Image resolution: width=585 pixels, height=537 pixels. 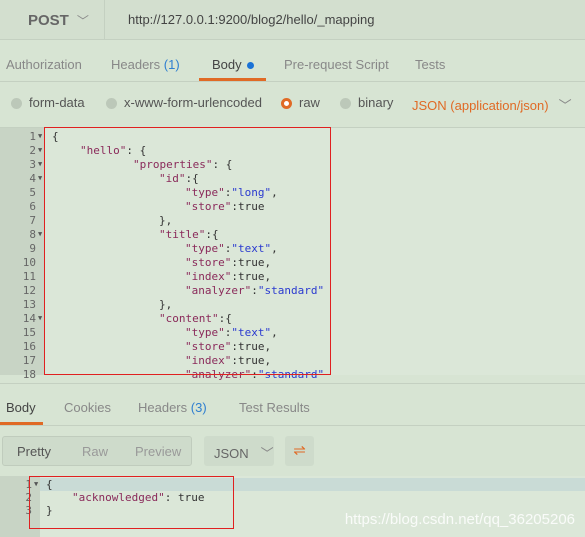 What do you see at coordinates (29, 374) in the screenshot?
I see `line-number: 18` at bounding box center [29, 374].